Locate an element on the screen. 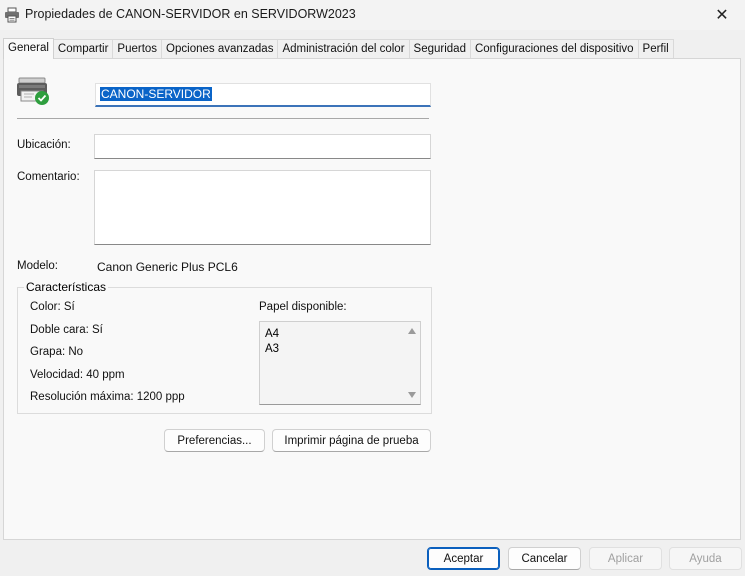 This screenshot has height=576, width=745. feature-duplex: Doble cara: Sí is located at coordinates (66, 330).